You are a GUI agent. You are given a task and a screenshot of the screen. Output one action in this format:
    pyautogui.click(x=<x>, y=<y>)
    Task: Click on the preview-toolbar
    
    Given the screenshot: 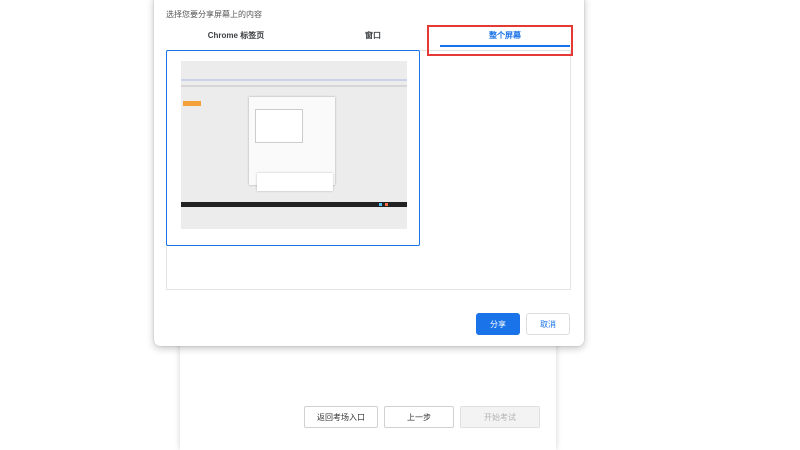 What is the action you would take?
    pyautogui.click(x=294, y=80)
    